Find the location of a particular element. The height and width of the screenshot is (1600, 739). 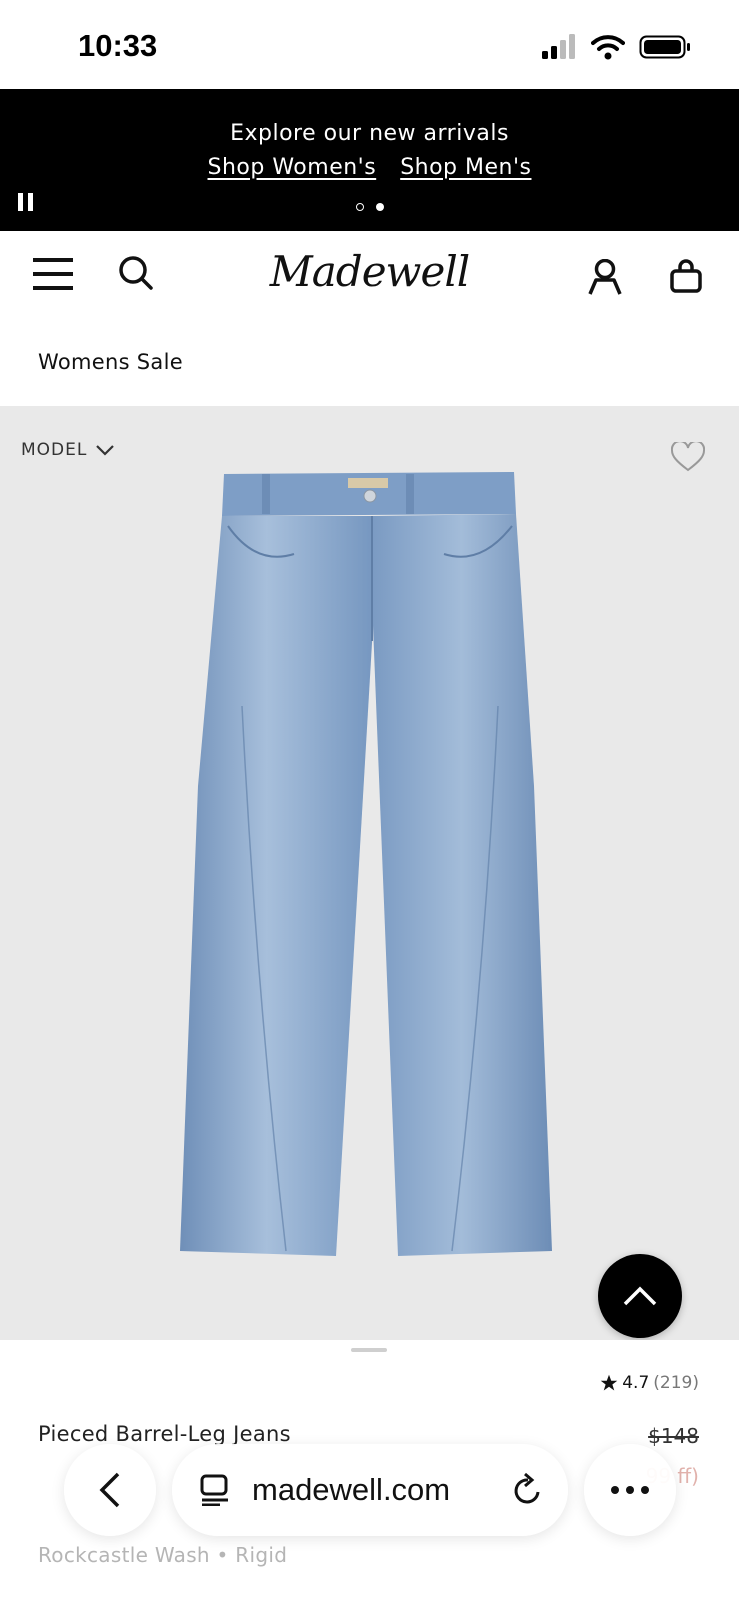

wifi-icon is located at coordinates (608, 47).